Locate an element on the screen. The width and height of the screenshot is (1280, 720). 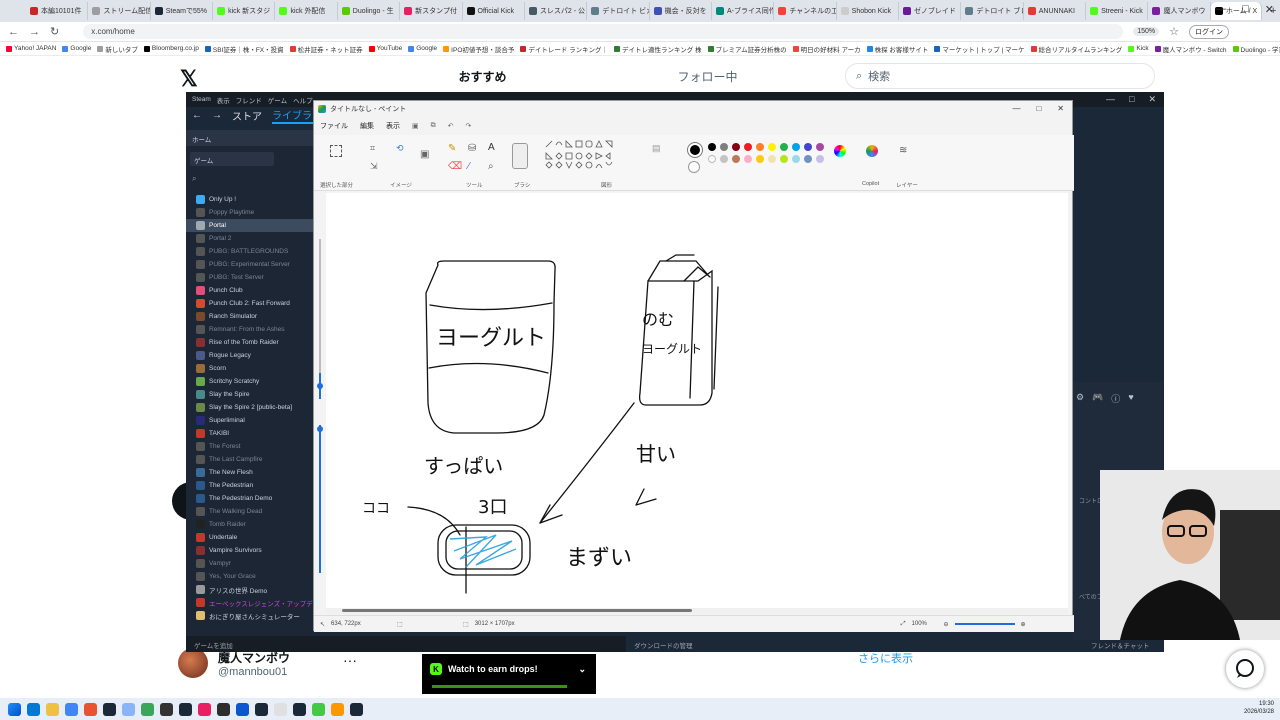
game-list-item: Portal is located at coordinates (249, 225).